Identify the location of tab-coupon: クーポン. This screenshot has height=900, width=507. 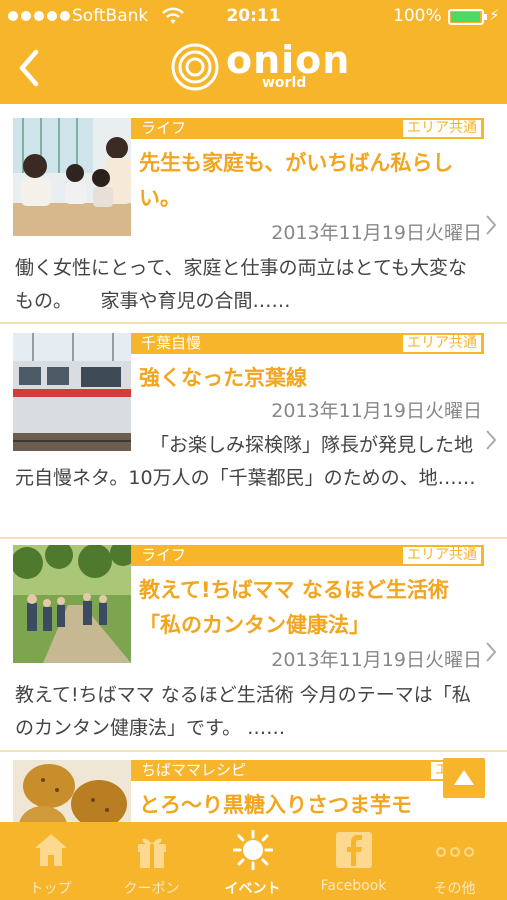
(151, 861).